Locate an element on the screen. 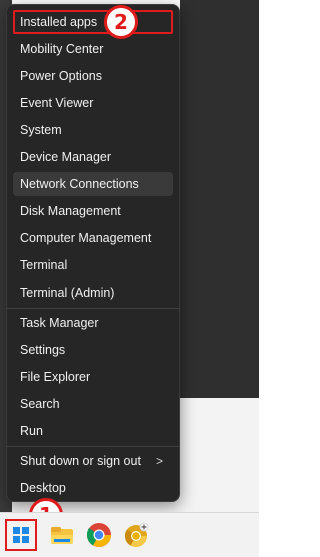  chrome-icon is located at coordinates (99, 535).